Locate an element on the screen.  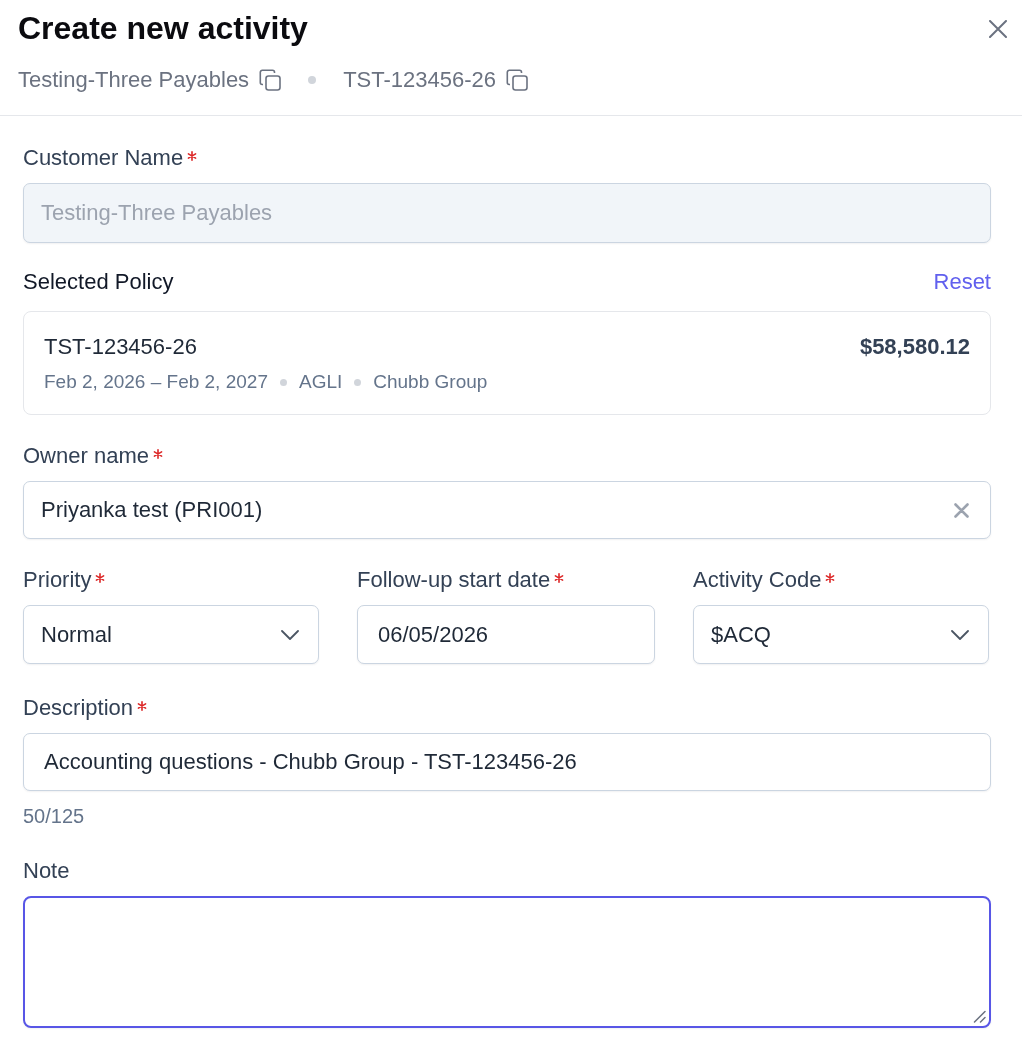
dialog-title: Create new activity is located at coordinates (163, 28).